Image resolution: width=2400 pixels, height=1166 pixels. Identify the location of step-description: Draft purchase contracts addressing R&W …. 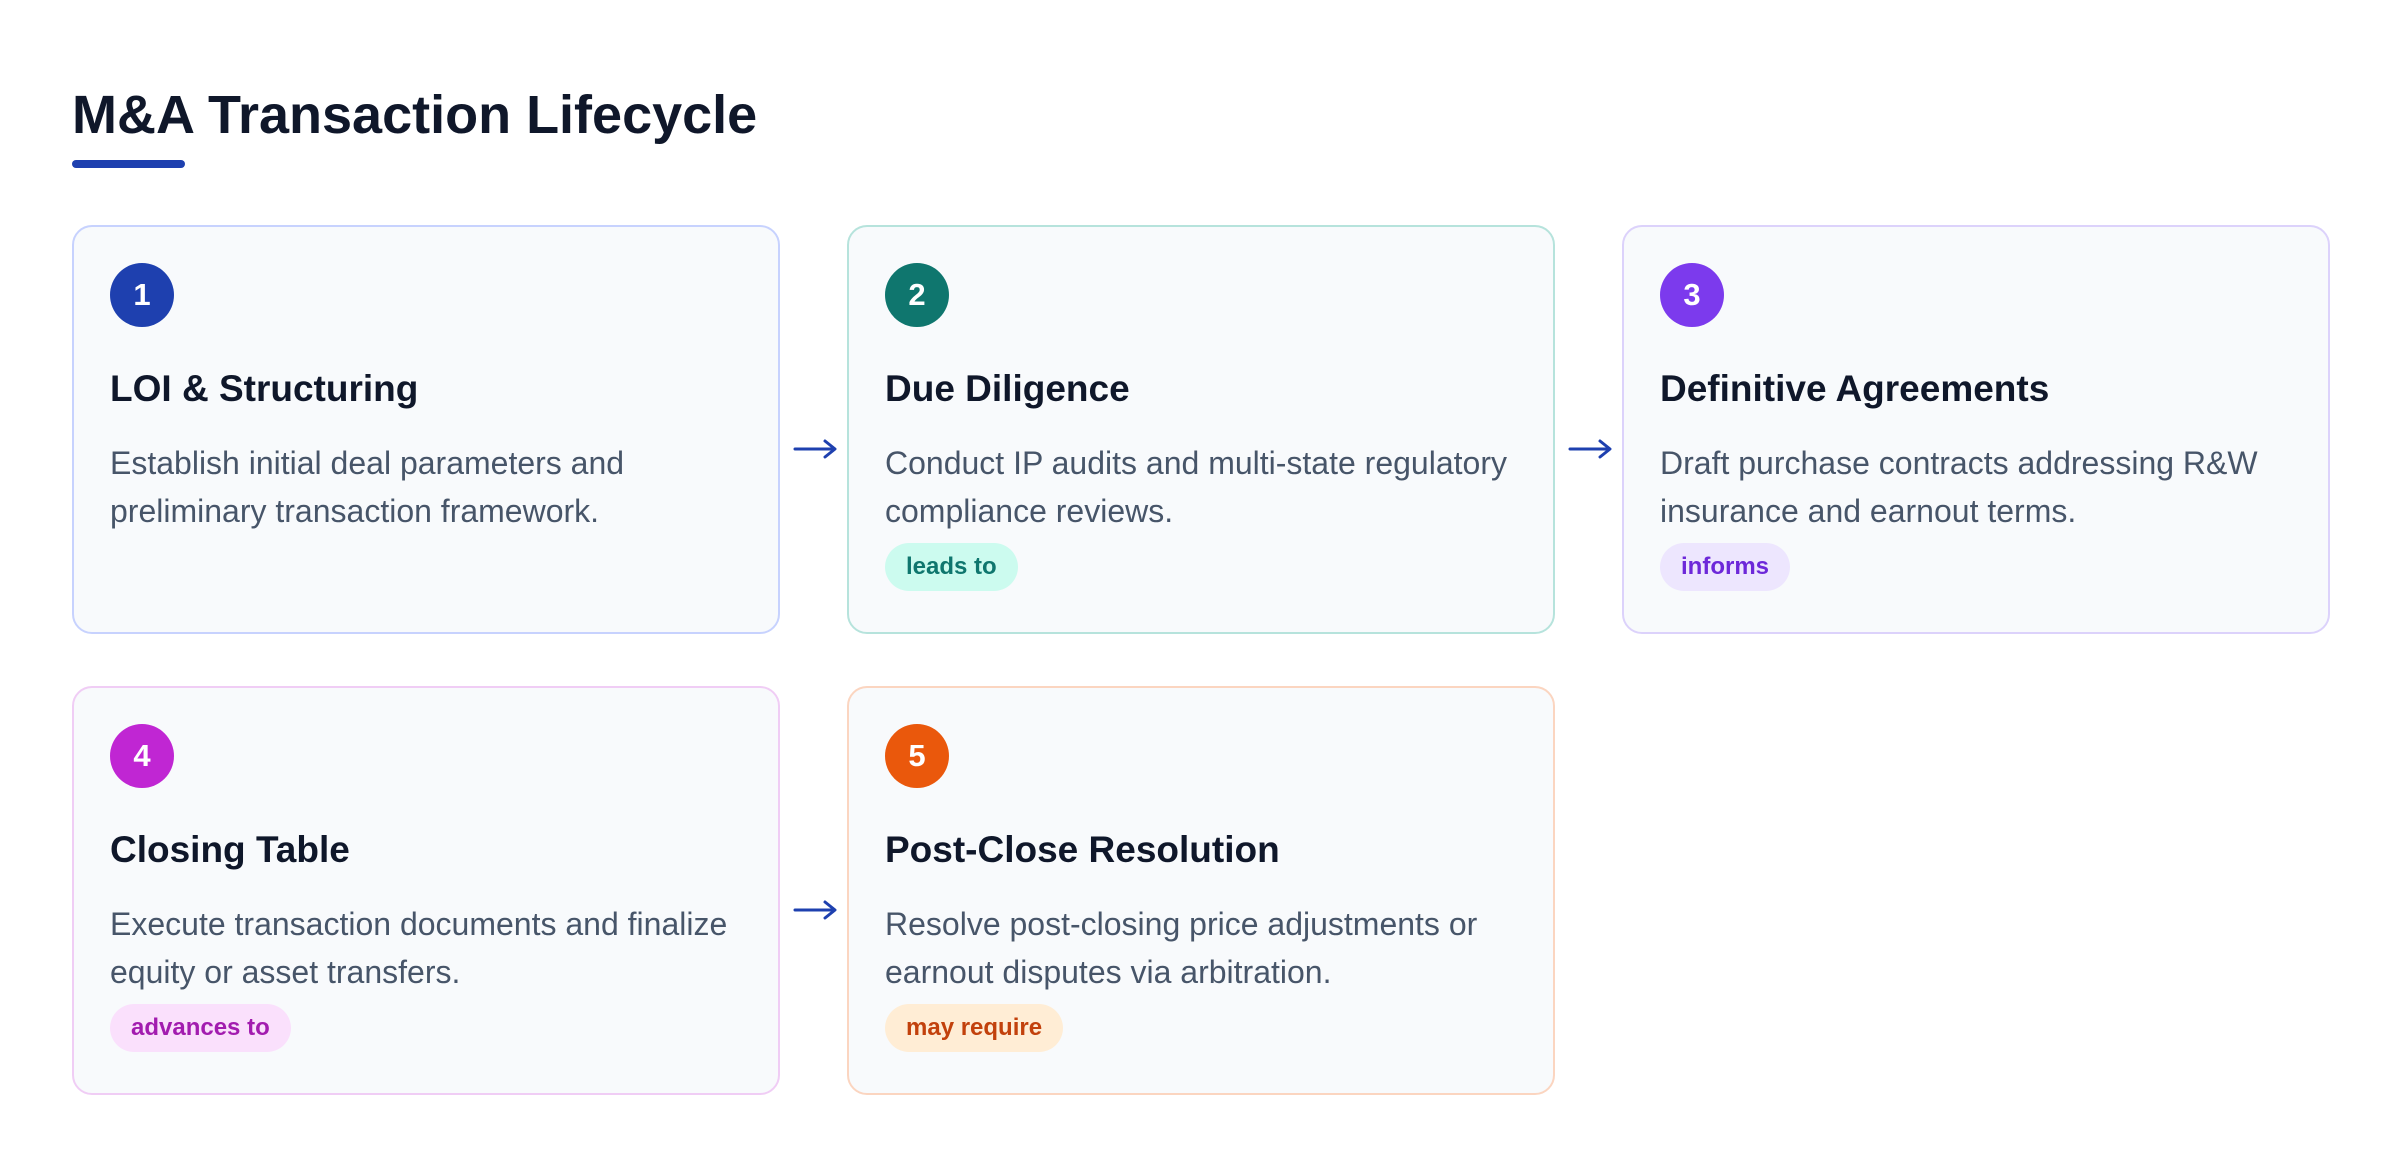
(1959, 487).